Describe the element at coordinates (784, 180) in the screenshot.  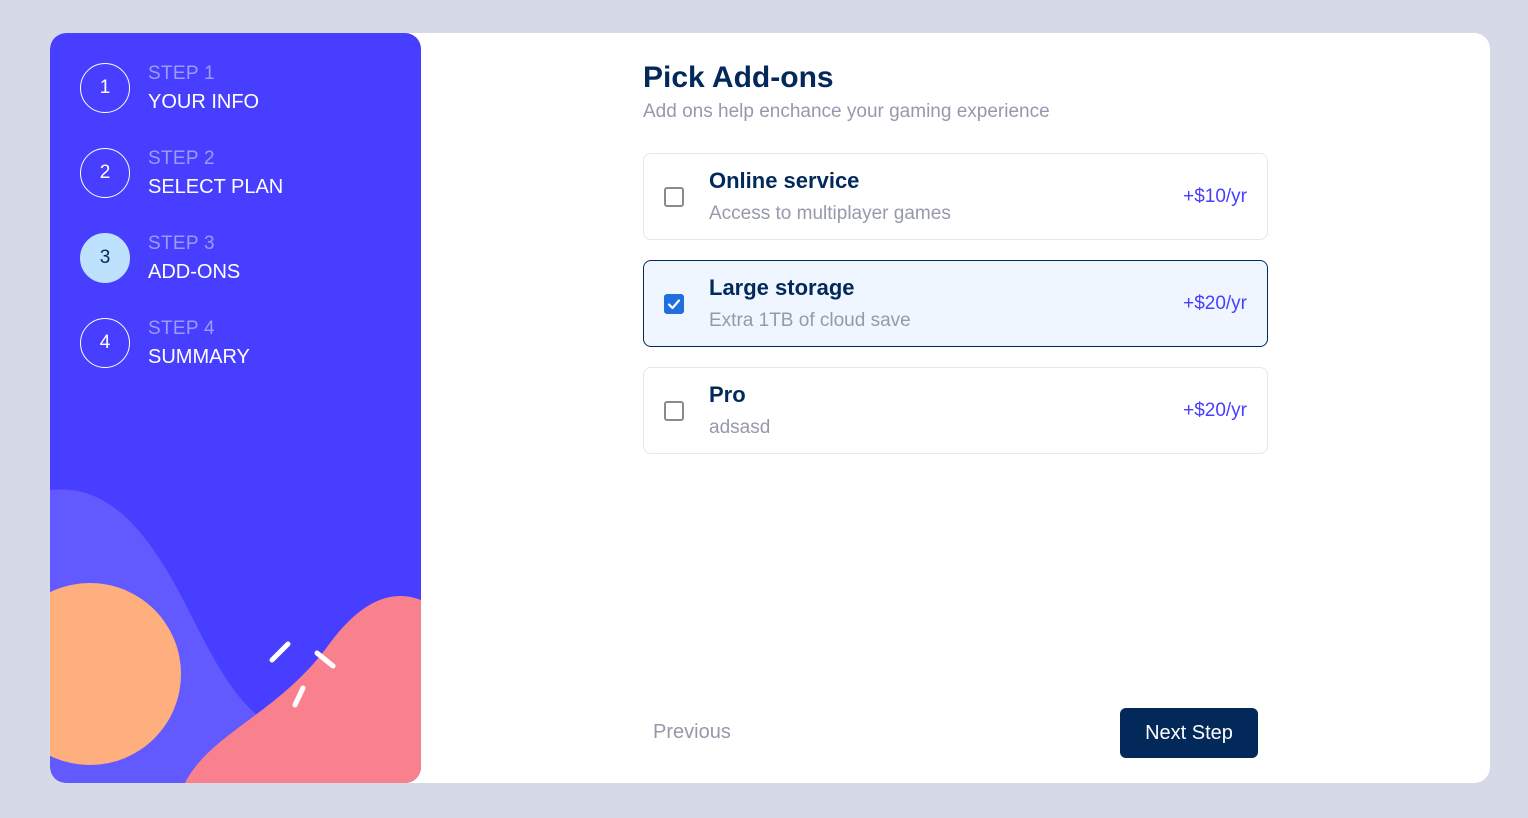
I see `addon-name: Online service` at that location.